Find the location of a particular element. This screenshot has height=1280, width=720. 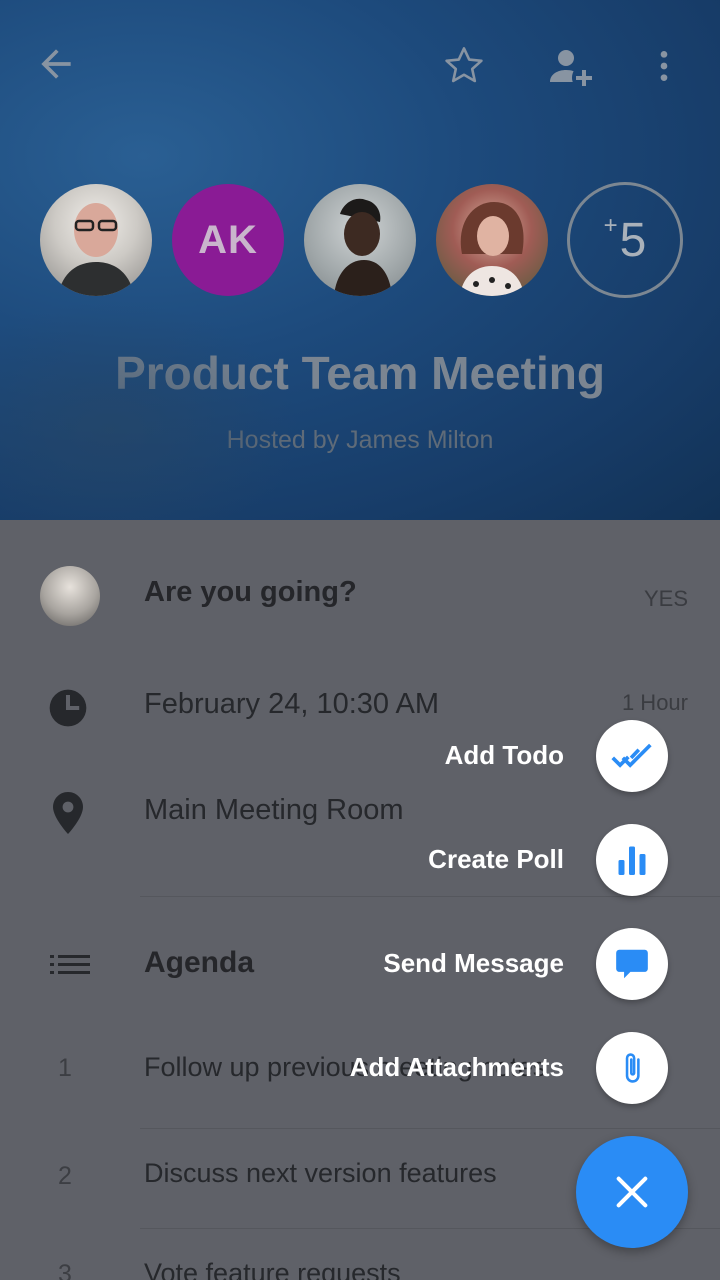

close-icon is located at coordinates (632, 1192).